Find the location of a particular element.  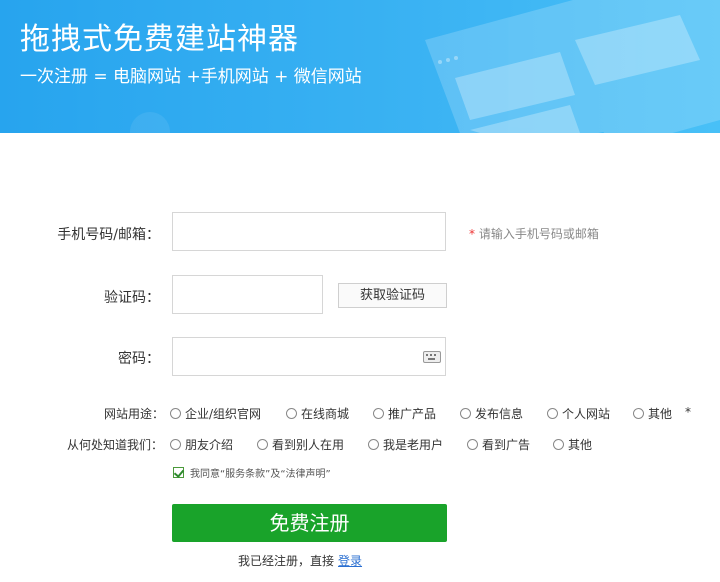

purpose-option-personal: 个人网站 is located at coordinates (578, 413).